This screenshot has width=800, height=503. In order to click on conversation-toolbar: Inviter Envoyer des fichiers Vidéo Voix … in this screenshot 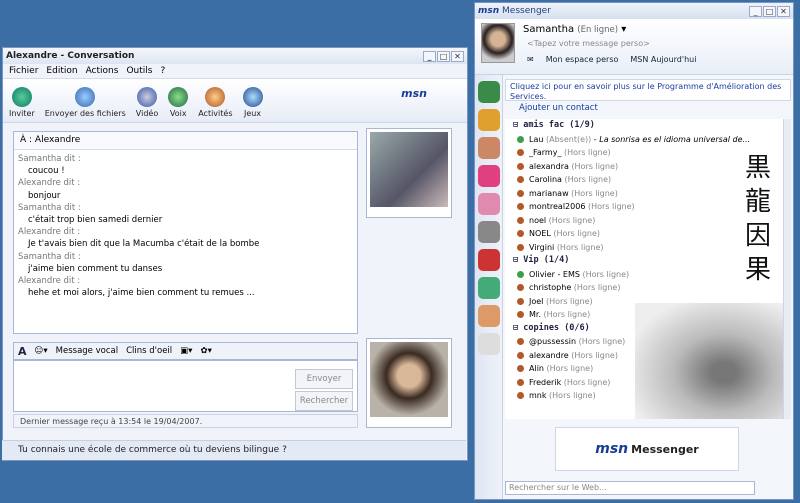, I will do `click(235, 101)`.